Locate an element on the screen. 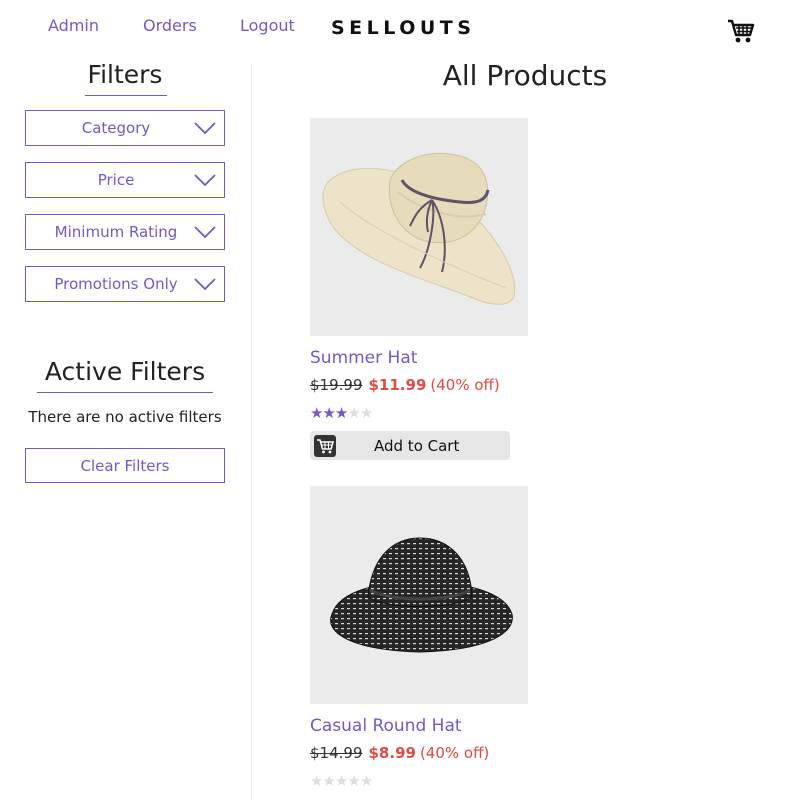 This screenshot has height=800, width=800. minimum-rating-dropdown: Minimum Rating is located at coordinates (125, 232).